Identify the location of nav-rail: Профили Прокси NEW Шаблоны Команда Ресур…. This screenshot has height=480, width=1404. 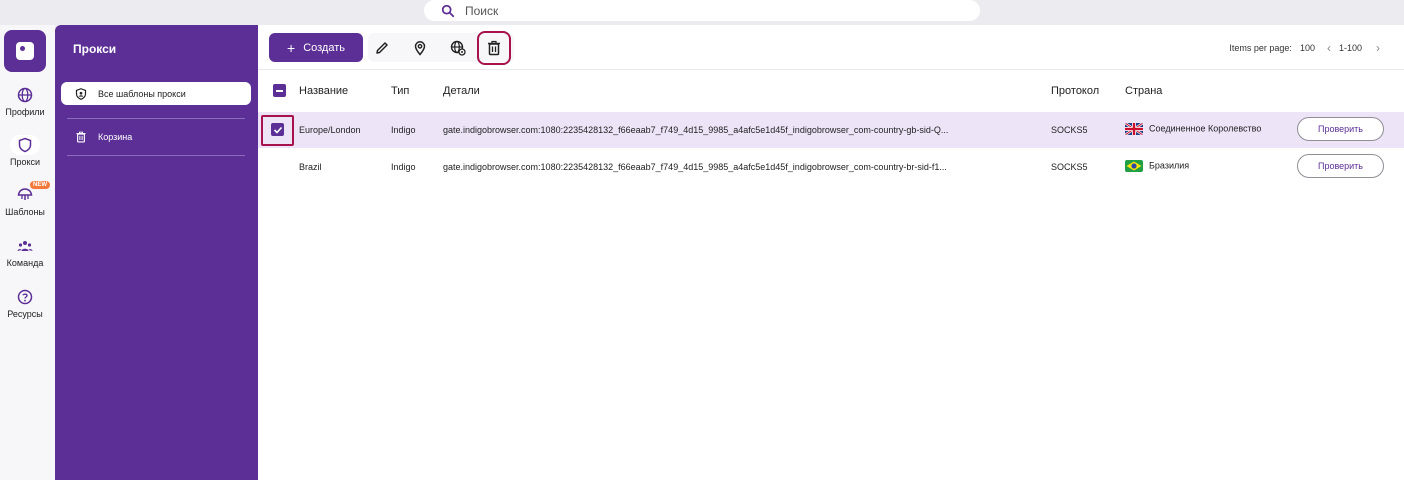
(27, 252).